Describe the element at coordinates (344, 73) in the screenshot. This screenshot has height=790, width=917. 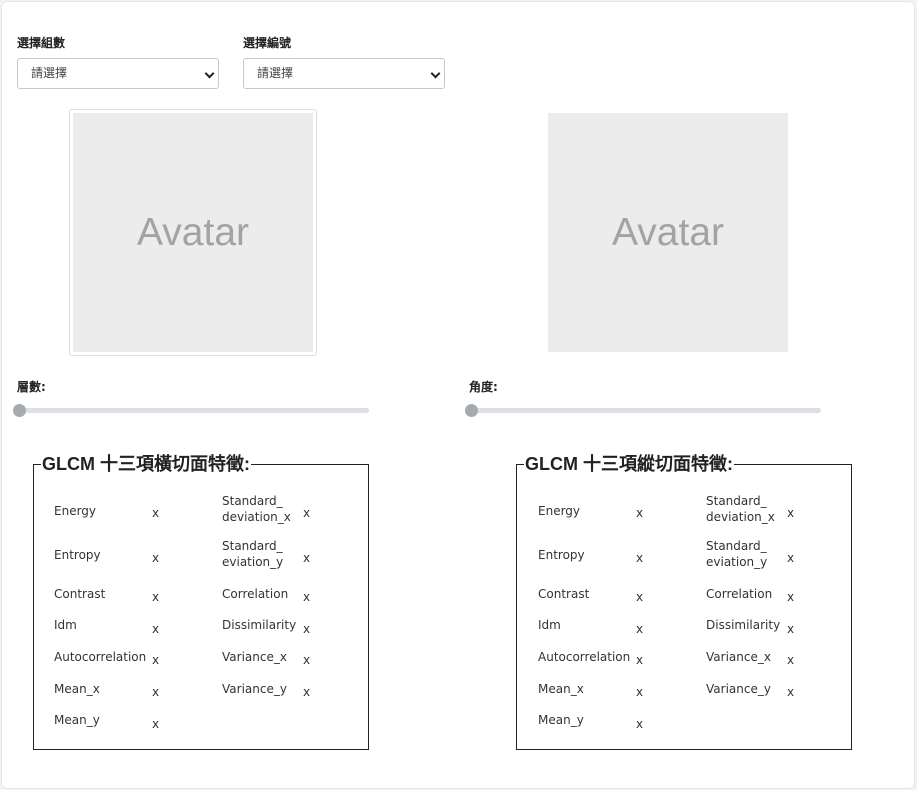
I see `number-select: 請選擇` at that location.